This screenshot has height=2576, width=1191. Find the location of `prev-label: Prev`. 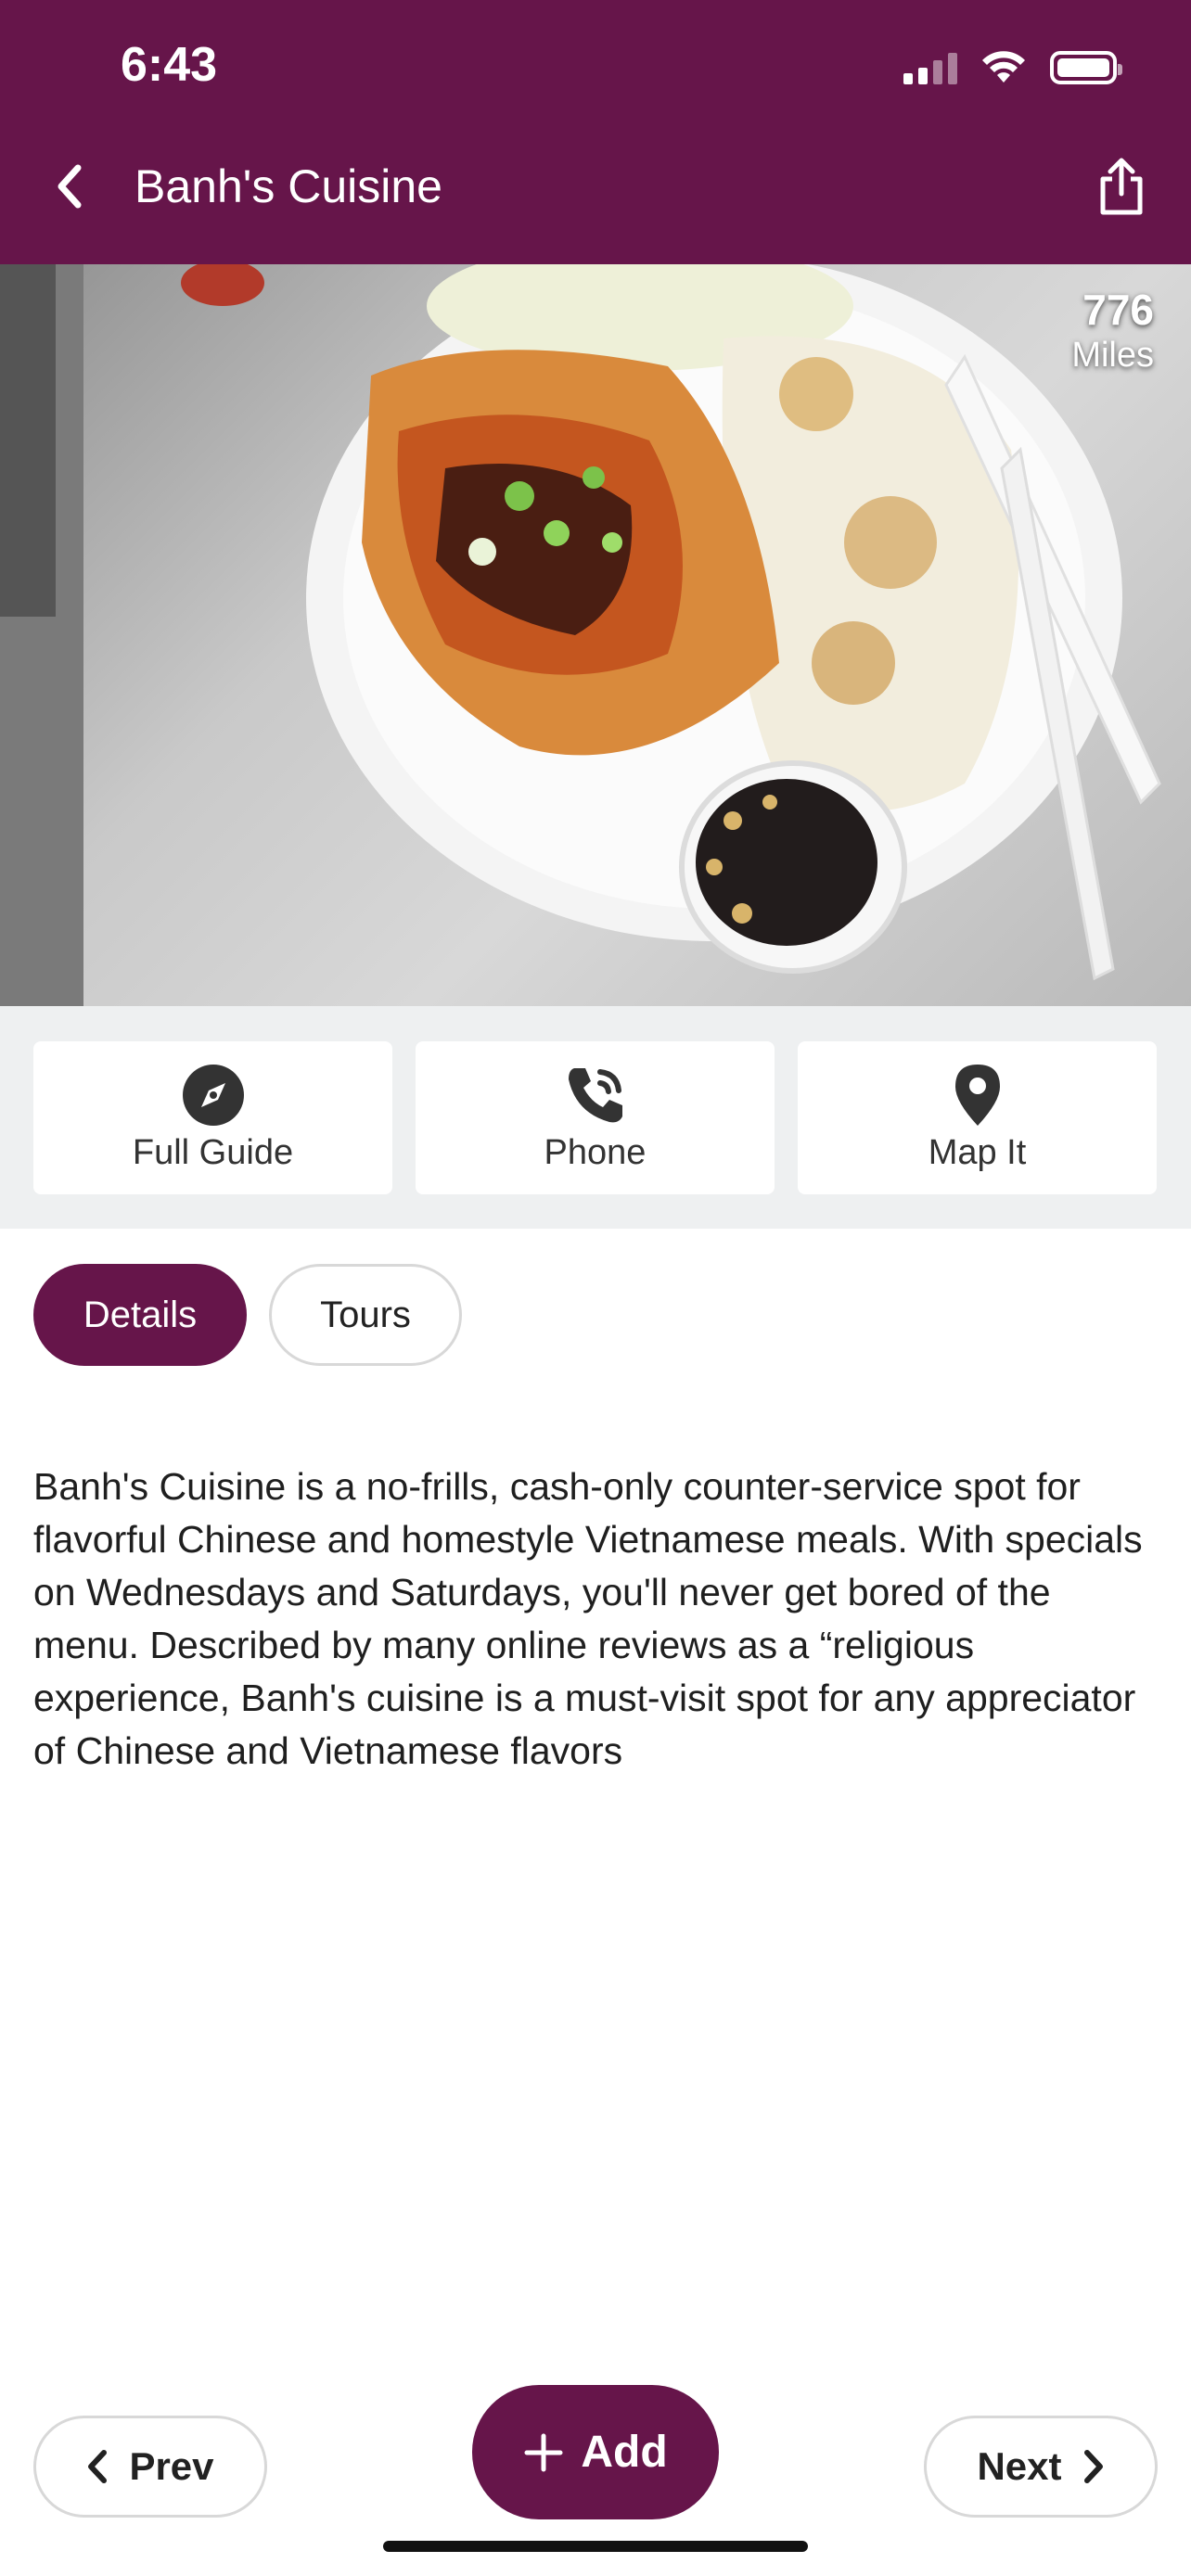

prev-label: Prev is located at coordinates (171, 2466).